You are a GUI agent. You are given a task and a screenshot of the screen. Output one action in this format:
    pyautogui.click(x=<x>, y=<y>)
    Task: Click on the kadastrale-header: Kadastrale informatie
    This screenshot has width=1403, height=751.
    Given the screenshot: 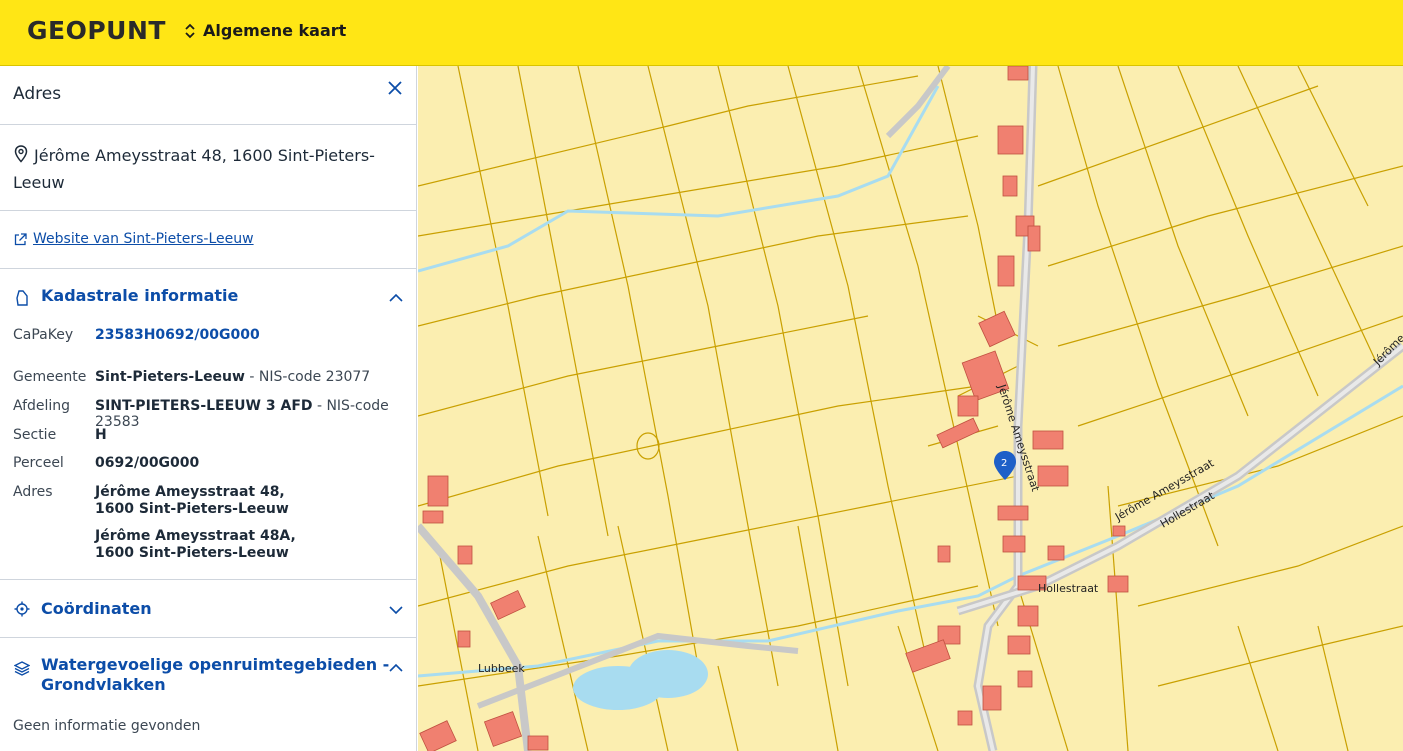 What is the action you would take?
    pyautogui.click(x=208, y=297)
    